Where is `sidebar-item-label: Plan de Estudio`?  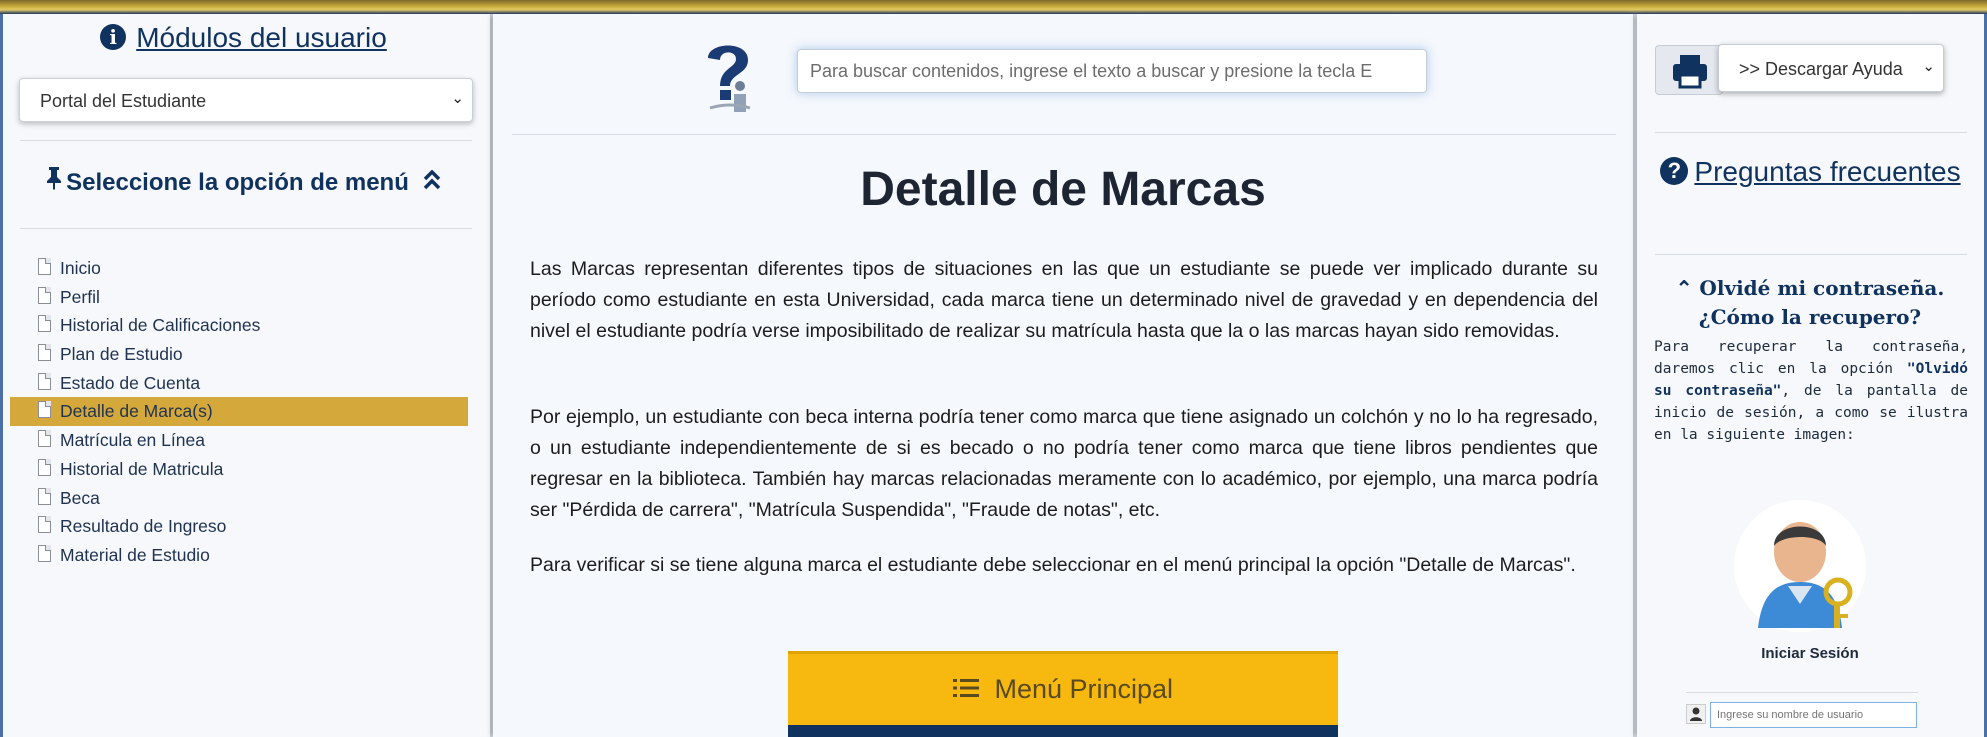
sidebar-item-label: Plan de Estudio is located at coordinates (121, 354).